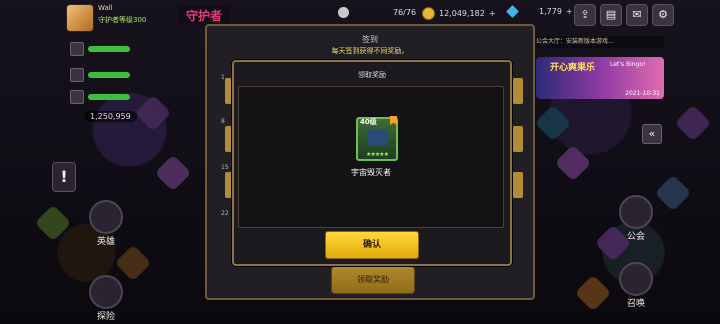 The height and width of the screenshot is (324, 720). I want to click on gem-value: 1,779, so click(550, 11).